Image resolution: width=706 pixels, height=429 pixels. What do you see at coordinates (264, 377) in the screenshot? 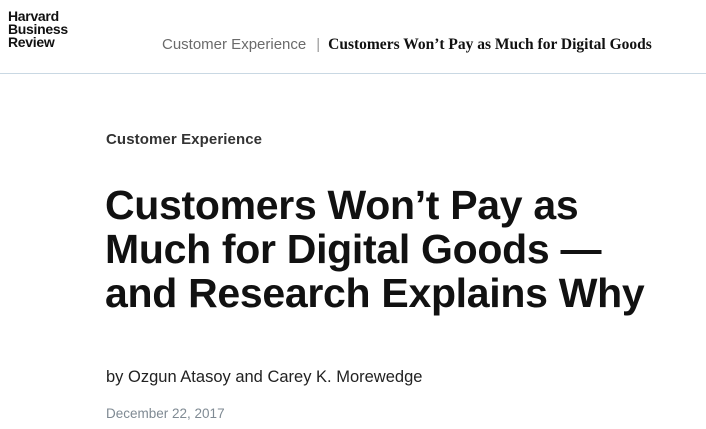
I see `article-byline: by Ozgun Atasoy and Carey K. Morewedge` at bounding box center [264, 377].